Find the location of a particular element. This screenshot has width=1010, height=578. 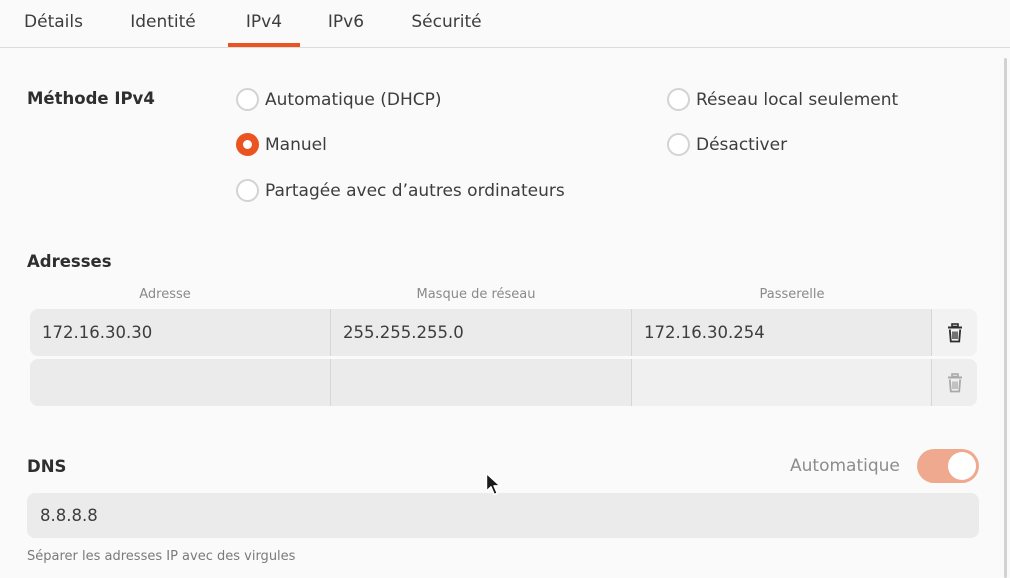

delete-row-button-disabled is located at coordinates (954, 382).